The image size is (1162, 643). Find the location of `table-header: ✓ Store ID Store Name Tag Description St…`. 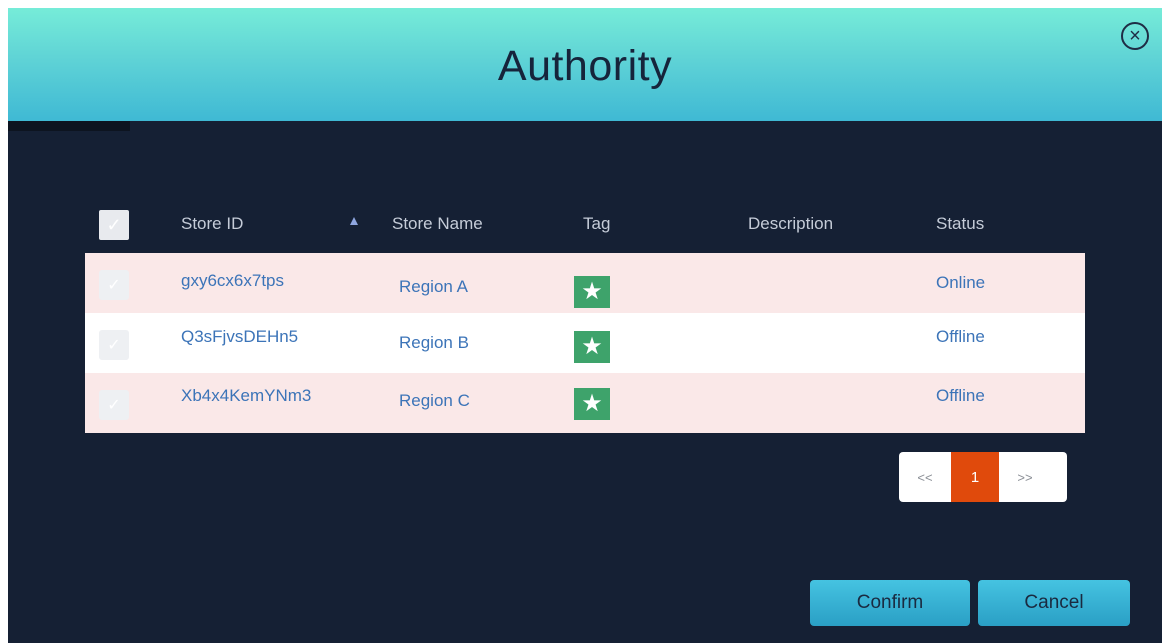

table-header: ✓ Store ID Store Name Tag Description St… is located at coordinates (585, 227).